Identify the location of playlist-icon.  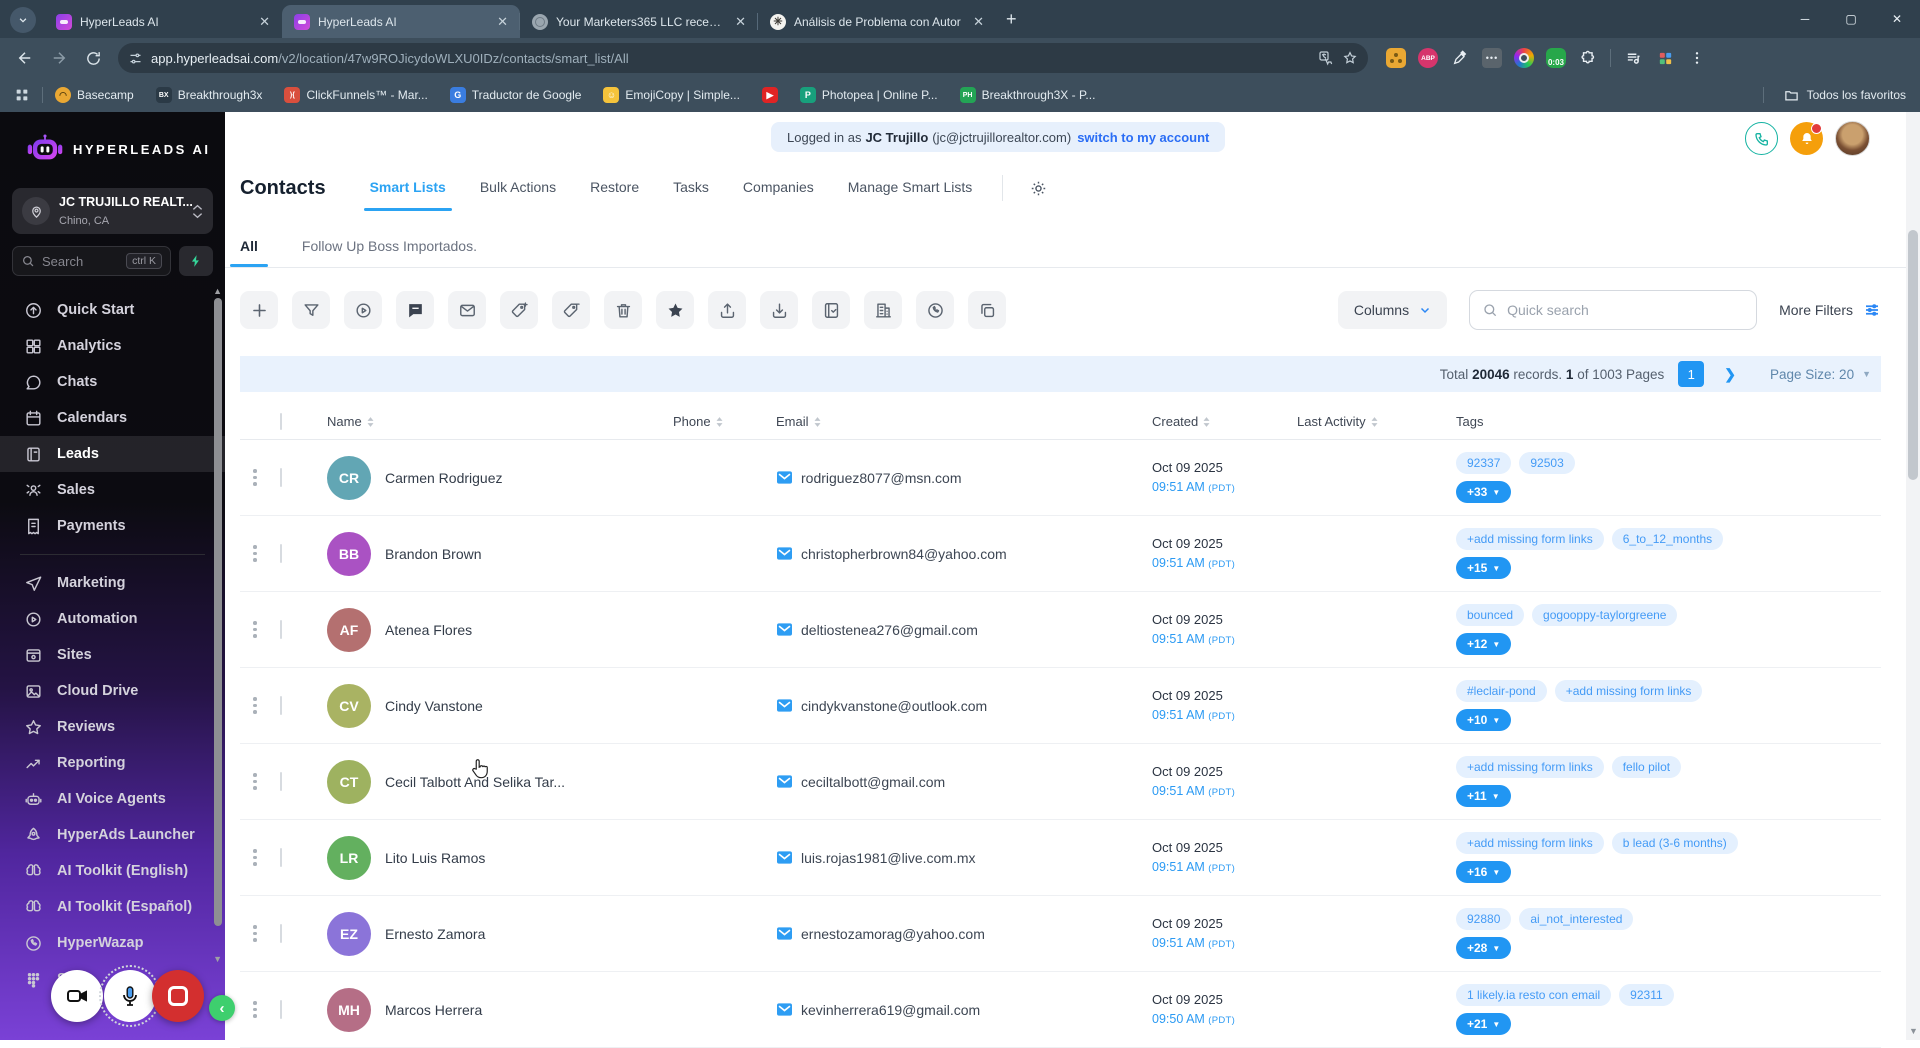
(1633, 58).